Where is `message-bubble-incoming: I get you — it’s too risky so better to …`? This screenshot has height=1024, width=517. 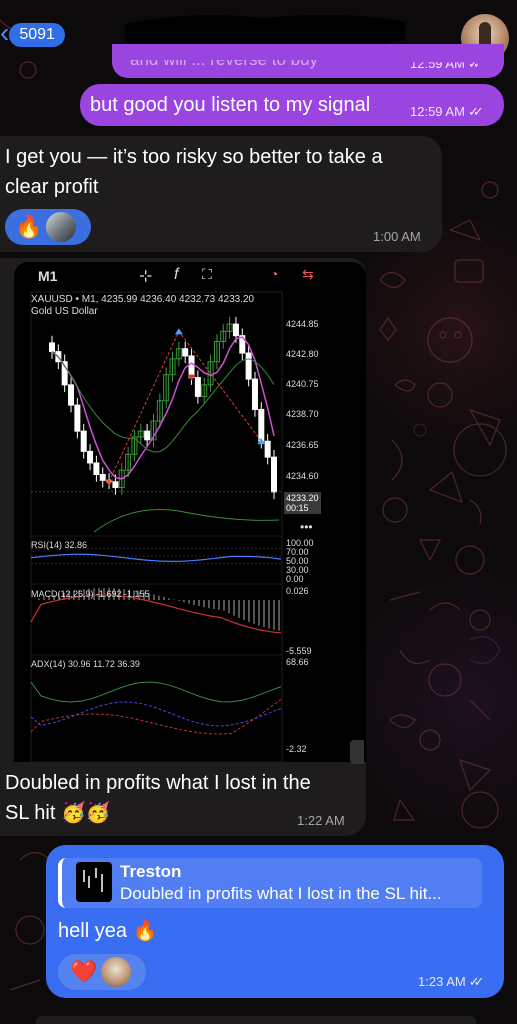
message-bubble-incoming: I get you — it’s too risky so better to … is located at coordinates (221, 194).